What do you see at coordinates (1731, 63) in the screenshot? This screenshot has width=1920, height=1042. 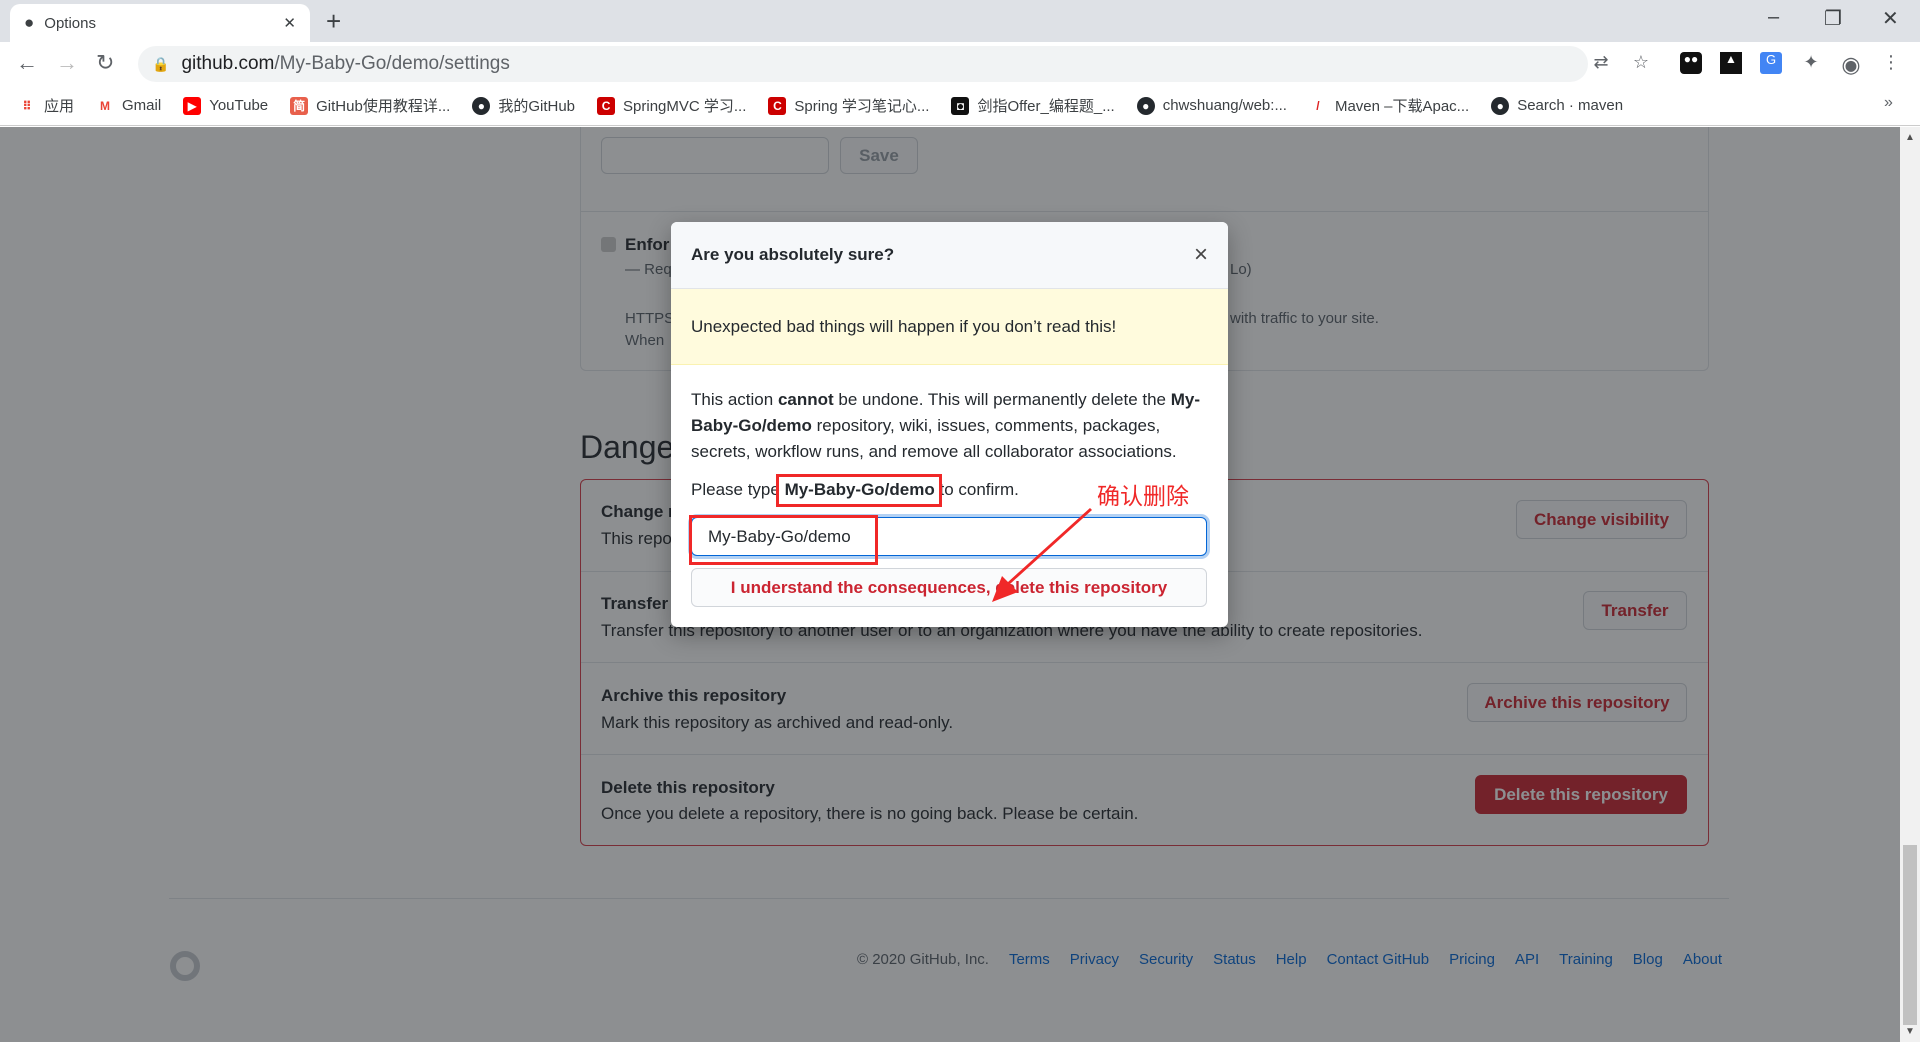 I see `extension-icon: ▲` at bounding box center [1731, 63].